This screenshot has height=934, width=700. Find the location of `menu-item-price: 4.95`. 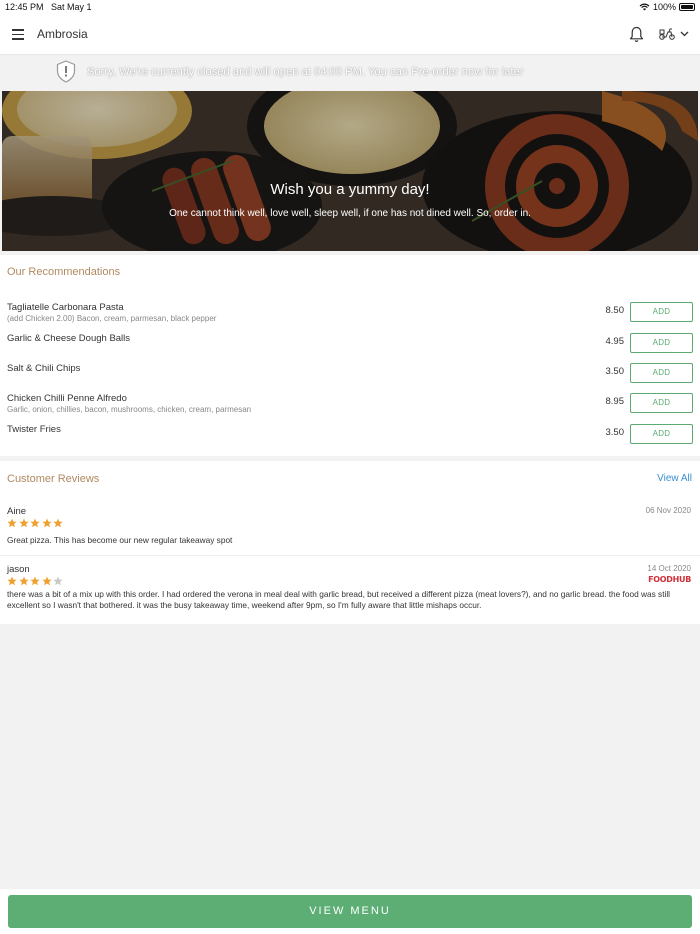

menu-item-price: 4.95 is located at coordinates (615, 341).